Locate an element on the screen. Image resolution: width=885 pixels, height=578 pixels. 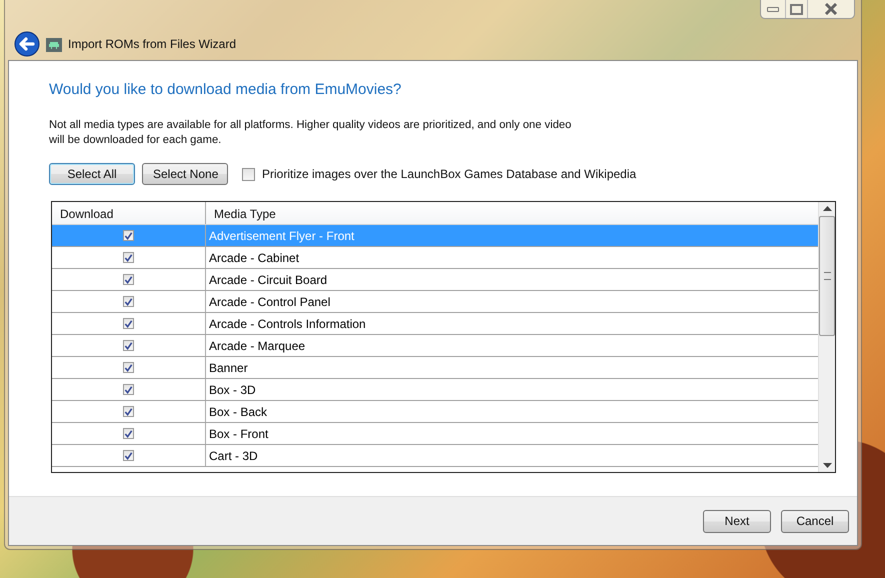
media-type-text: Arcade - Cabinet is located at coordinates (254, 257).